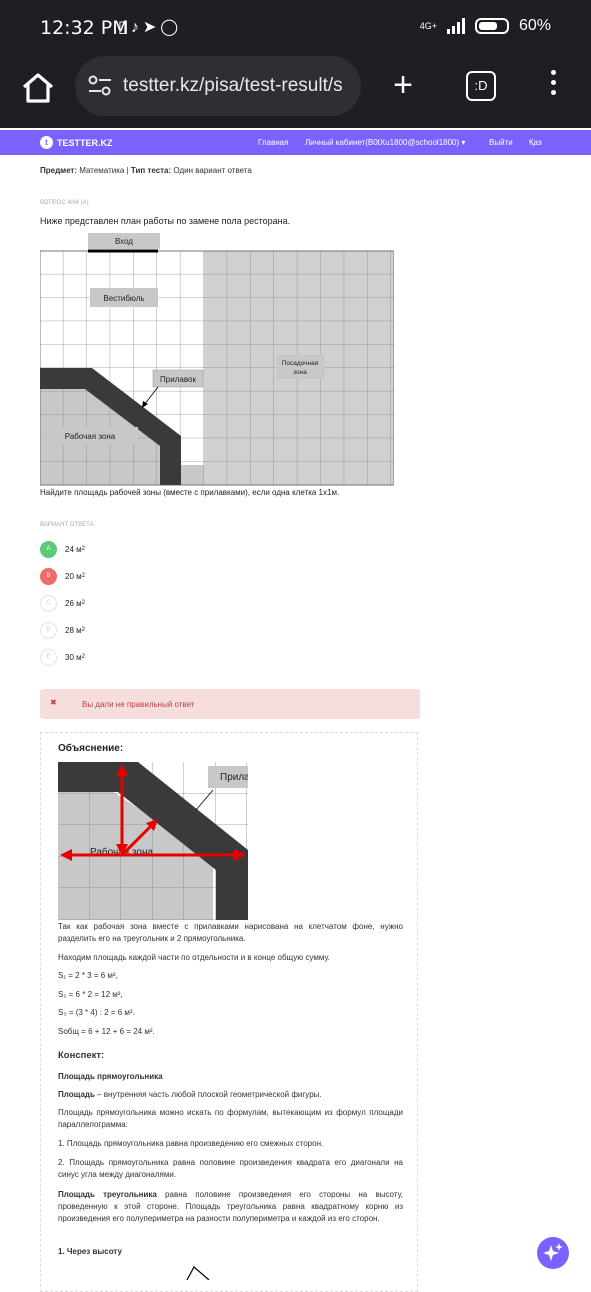 The width and height of the screenshot is (591, 1292). What do you see at coordinates (73, 603) in the screenshot?
I see `answer-text: 26 м` at bounding box center [73, 603].